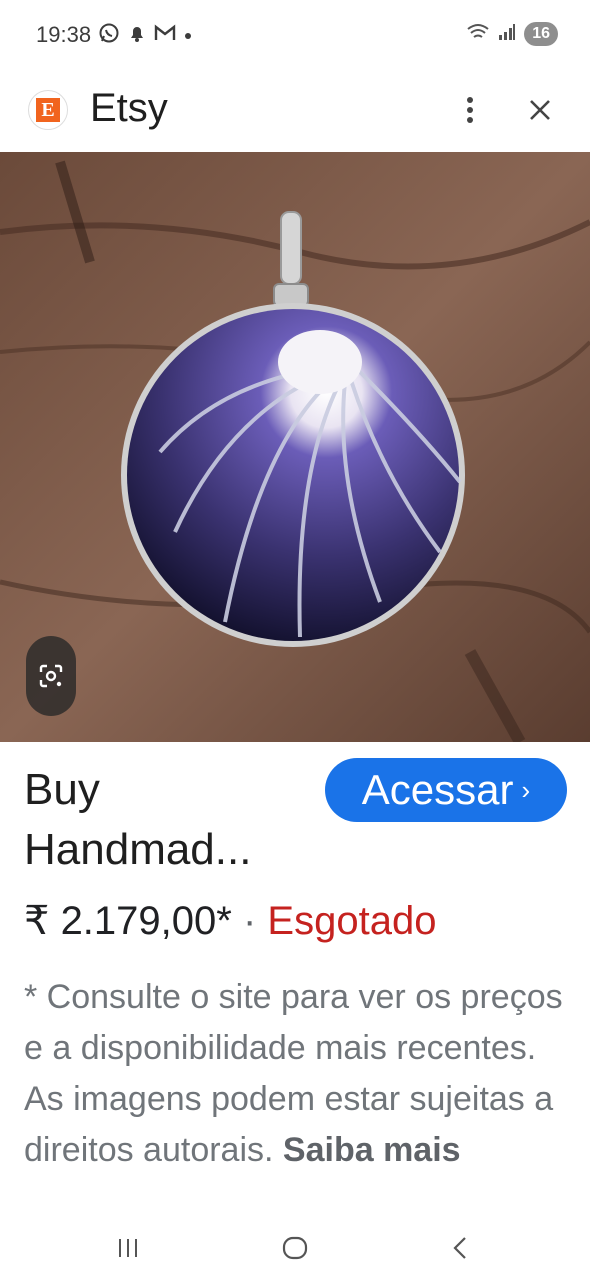 This screenshot has height=1280, width=590. I want to click on visit-button: Acessar ›, so click(446, 790).